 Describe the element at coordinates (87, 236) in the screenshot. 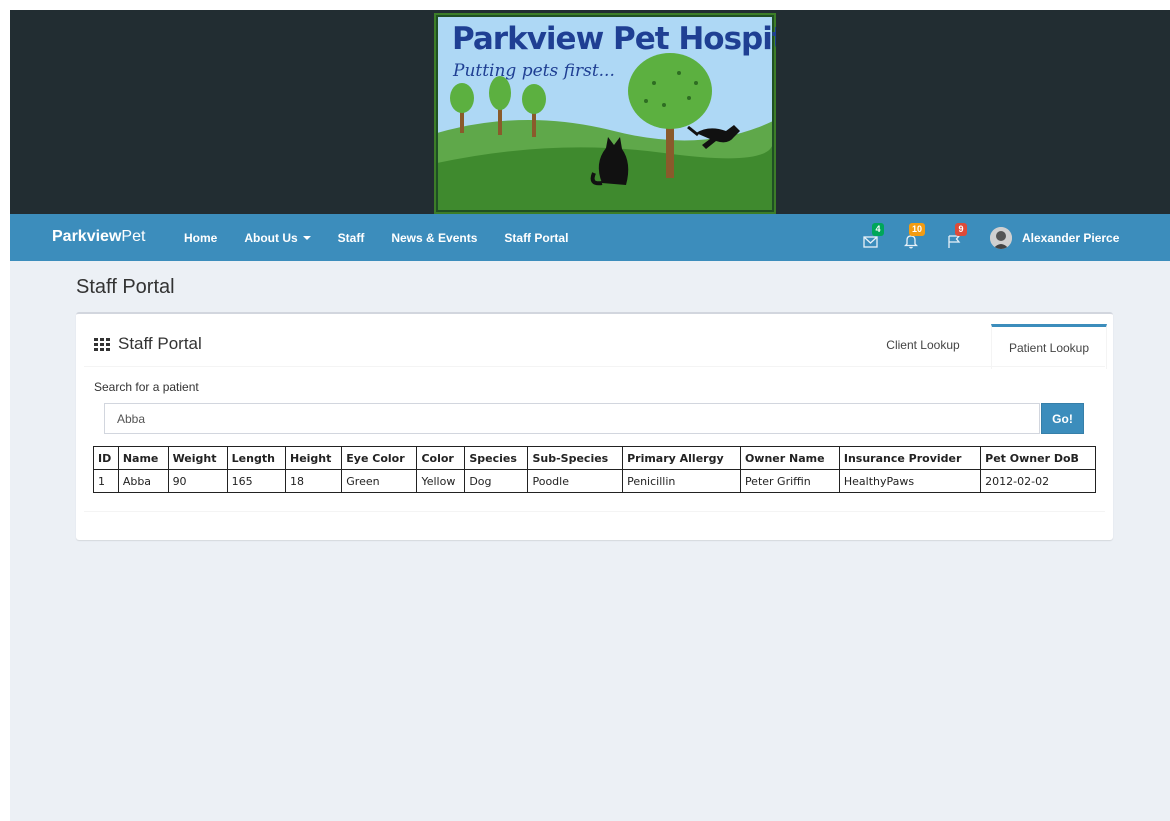

I see `brand-bold: Parkview` at that location.